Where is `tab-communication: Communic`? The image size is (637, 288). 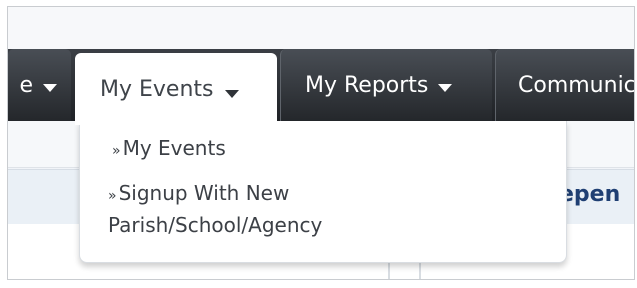
tab-communication: Communic is located at coordinates (565, 85).